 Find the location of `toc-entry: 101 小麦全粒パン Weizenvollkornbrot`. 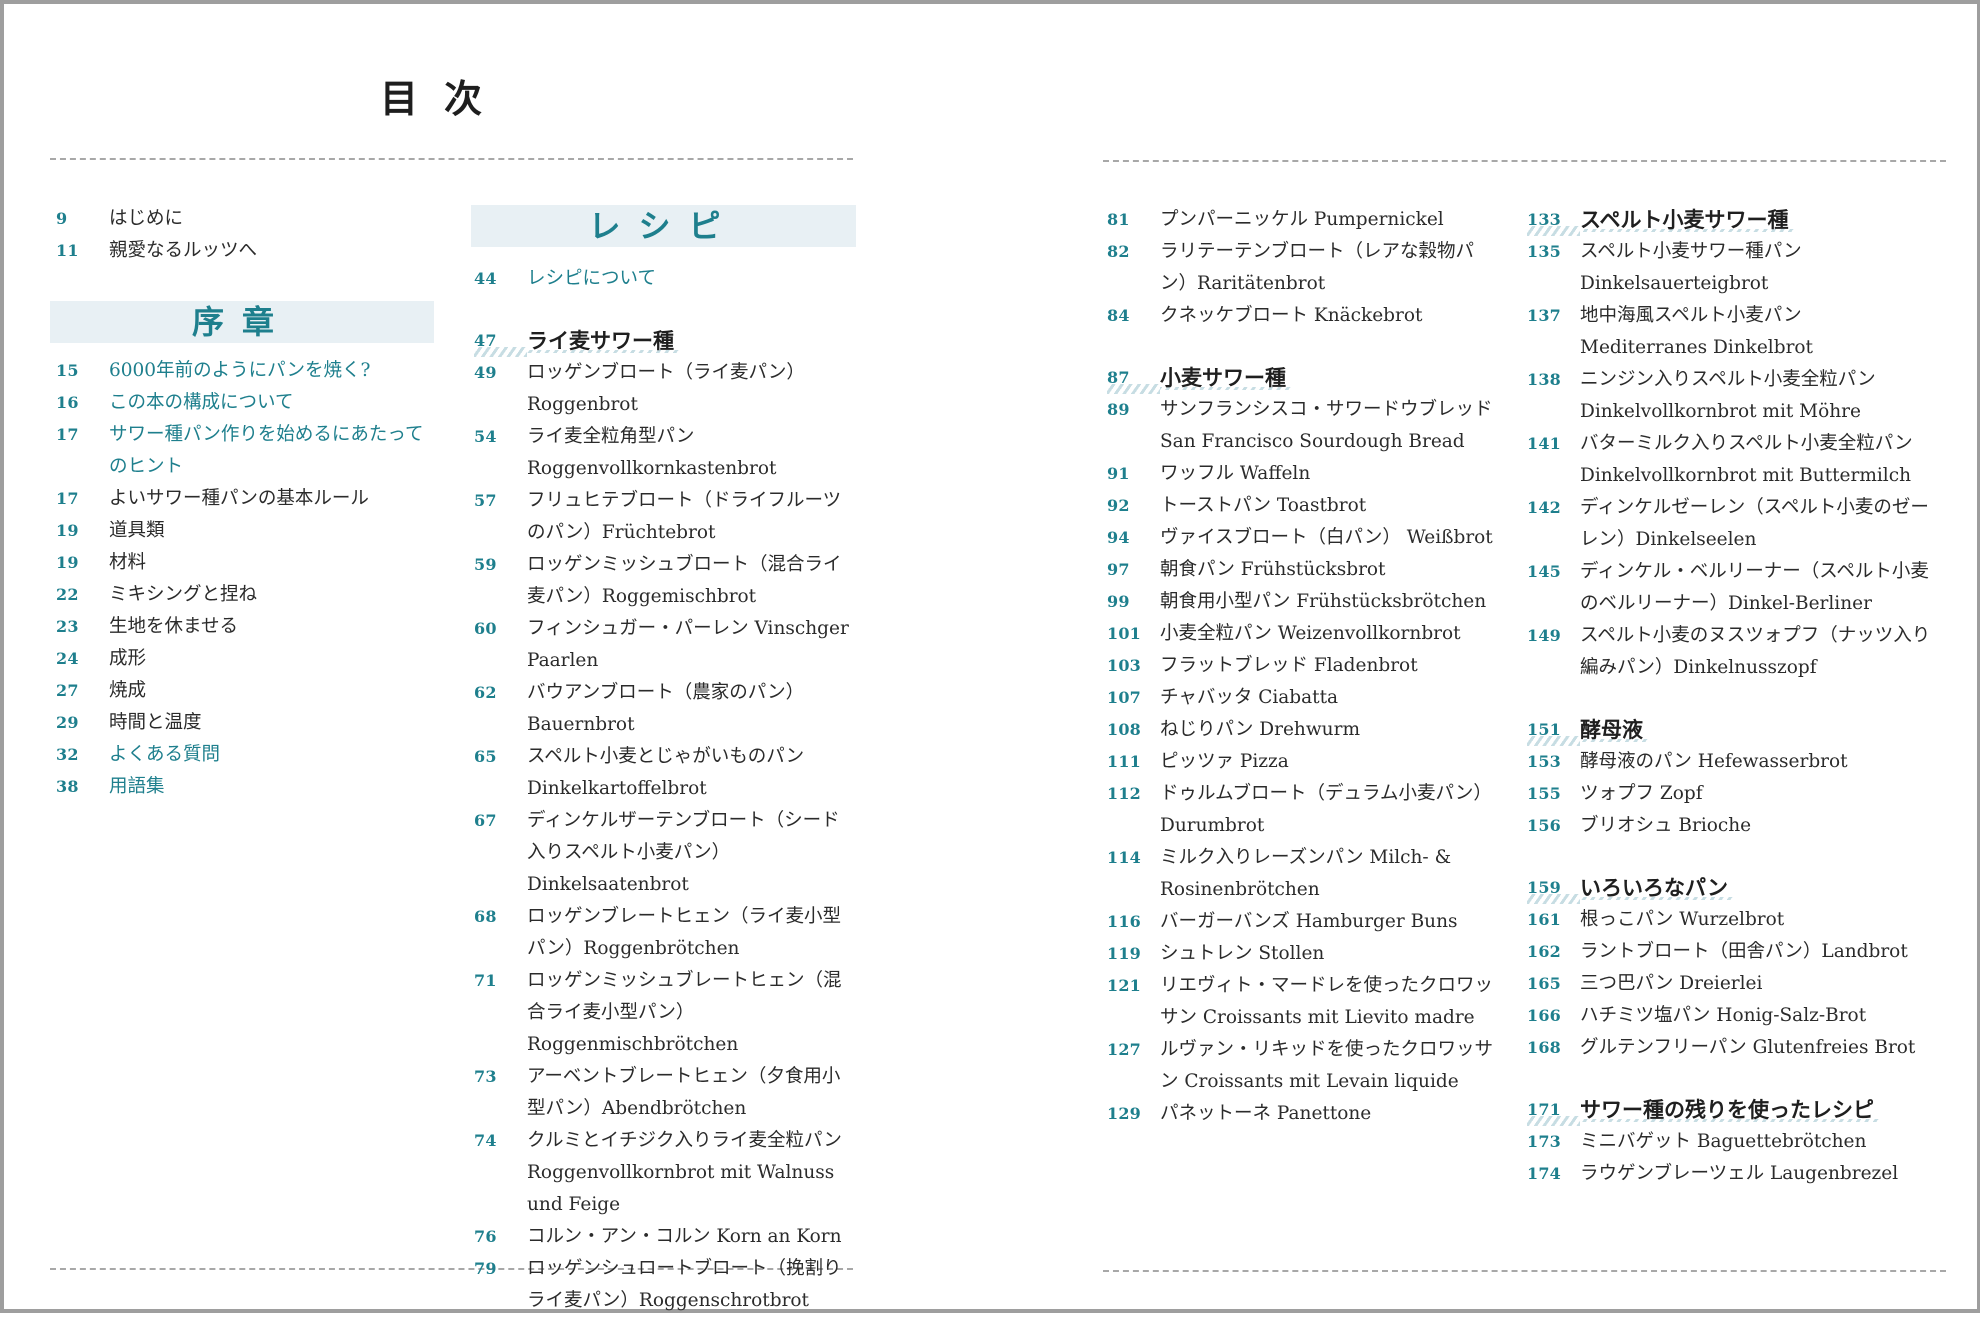

toc-entry: 101 小麦全粒パン Weizenvollkornbrot is located at coordinates (1302, 634).